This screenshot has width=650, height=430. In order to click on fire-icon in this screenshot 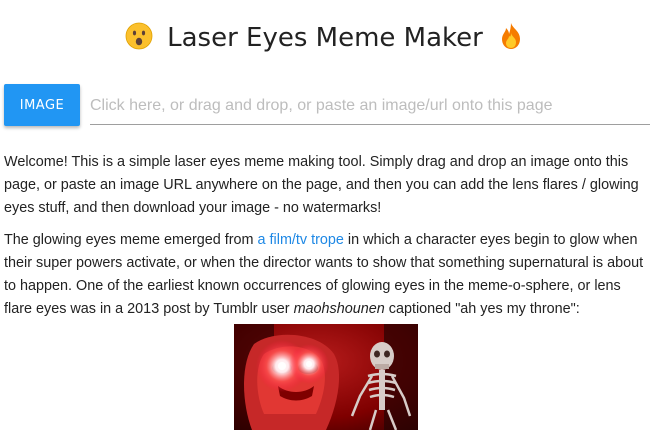, I will do `click(511, 36)`.